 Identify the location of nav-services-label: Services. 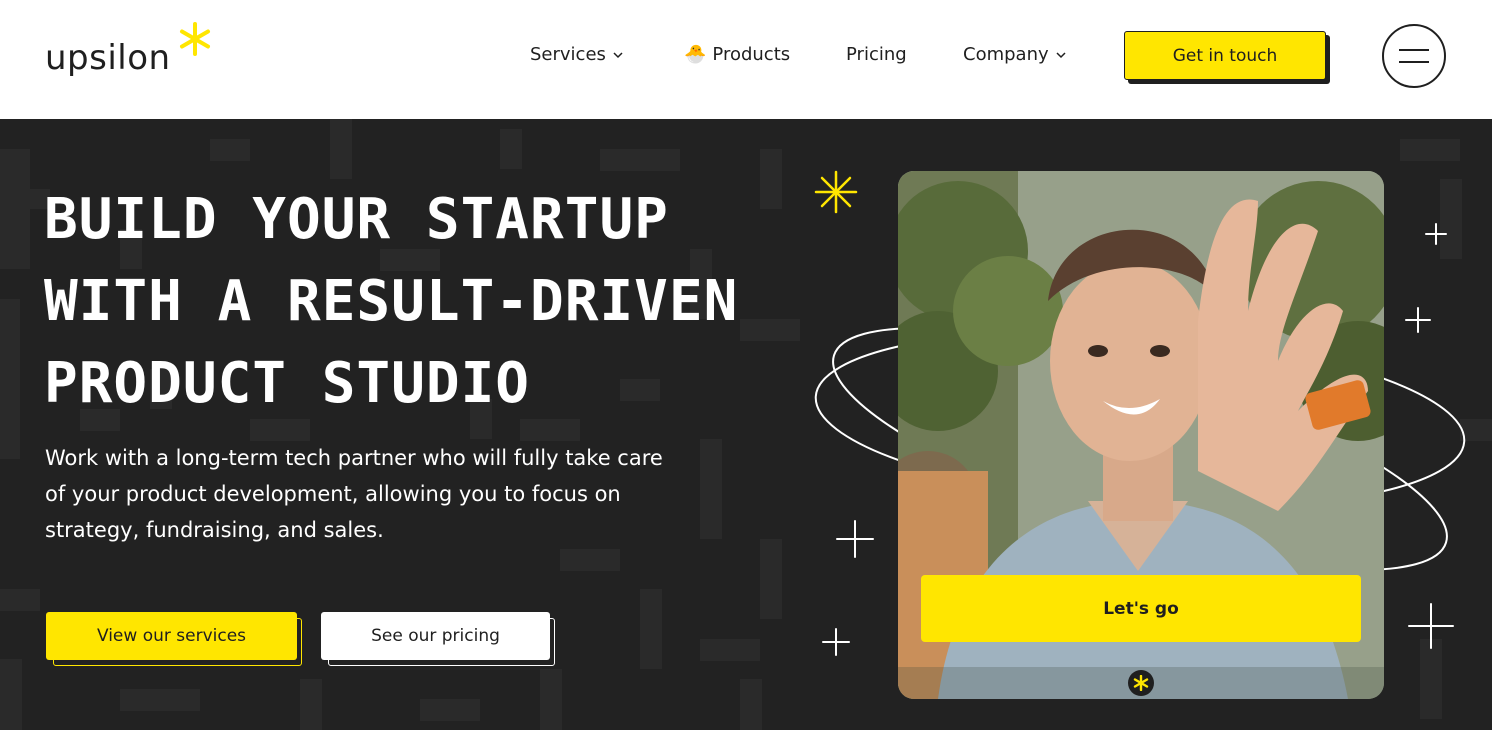
(568, 54).